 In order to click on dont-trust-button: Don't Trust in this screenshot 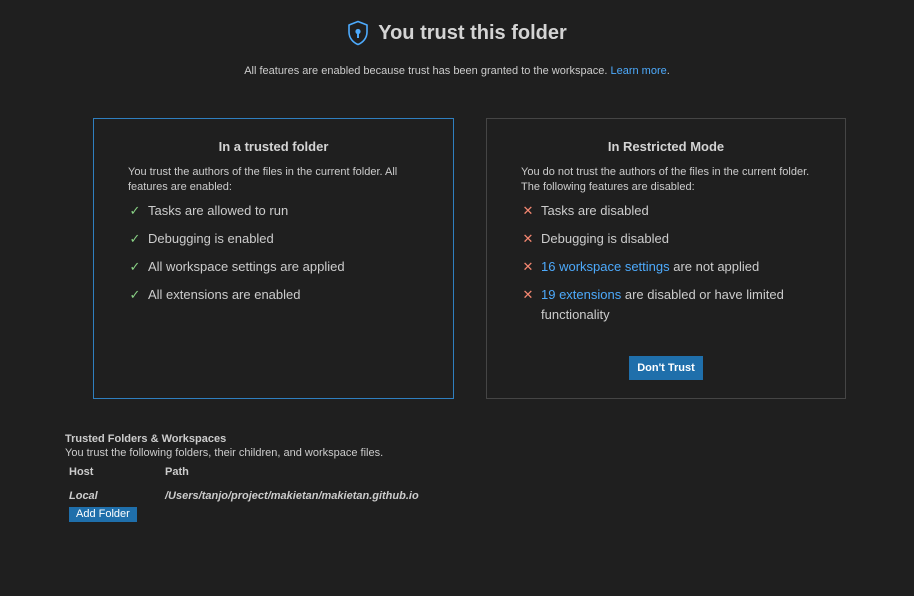, I will do `click(666, 368)`.